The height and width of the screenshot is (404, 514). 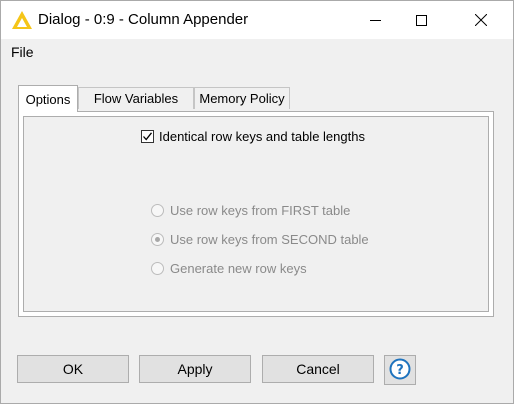 What do you see at coordinates (22, 52) in the screenshot?
I see `menu-file: File` at bounding box center [22, 52].